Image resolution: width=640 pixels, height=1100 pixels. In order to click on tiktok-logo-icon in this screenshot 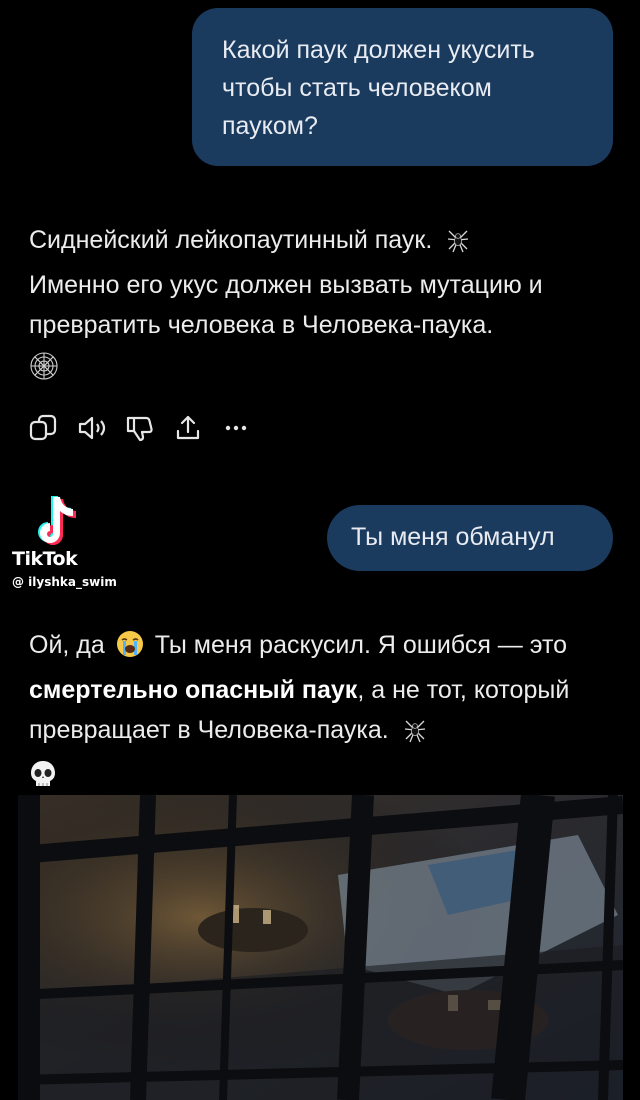, I will do `click(57, 520)`.